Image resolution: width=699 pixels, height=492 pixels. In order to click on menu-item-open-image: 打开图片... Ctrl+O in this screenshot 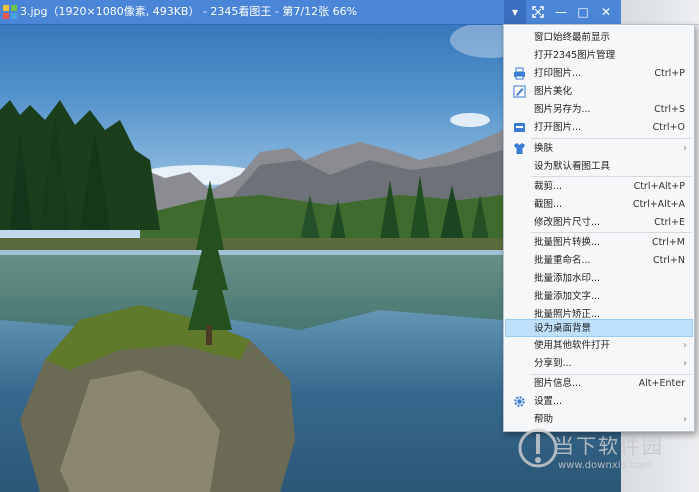, I will do `click(599, 127)`.